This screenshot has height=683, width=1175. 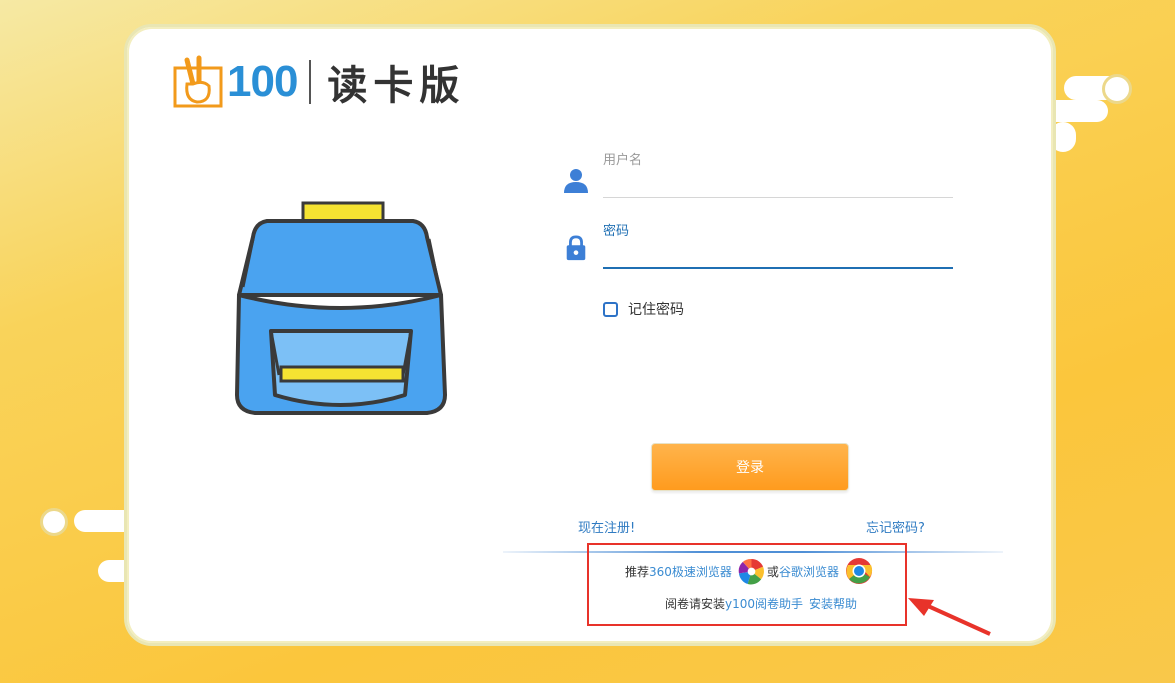 I want to click on remember-password-checkbox: 记住密码, so click(x=643, y=309).